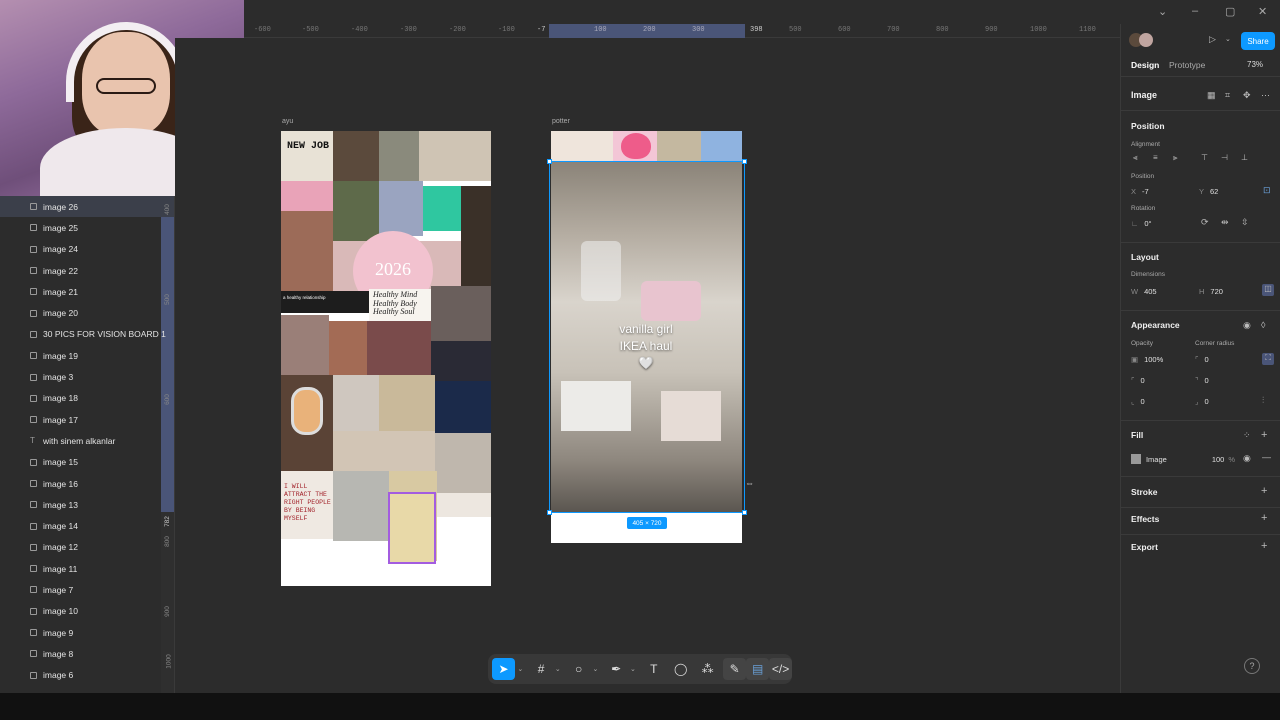 Image resolution: width=1280 pixels, height=720 pixels. Describe the element at coordinates (1268, 359) in the screenshot. I see `independent-corners-icon: ⛶` at that location.